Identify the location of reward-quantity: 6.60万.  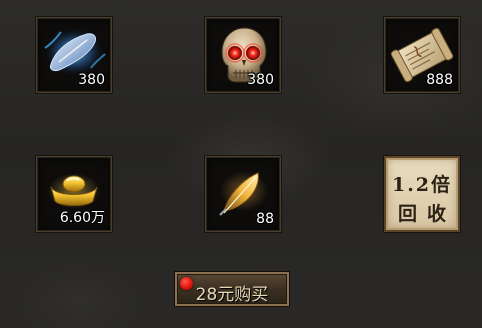
(82, 218).